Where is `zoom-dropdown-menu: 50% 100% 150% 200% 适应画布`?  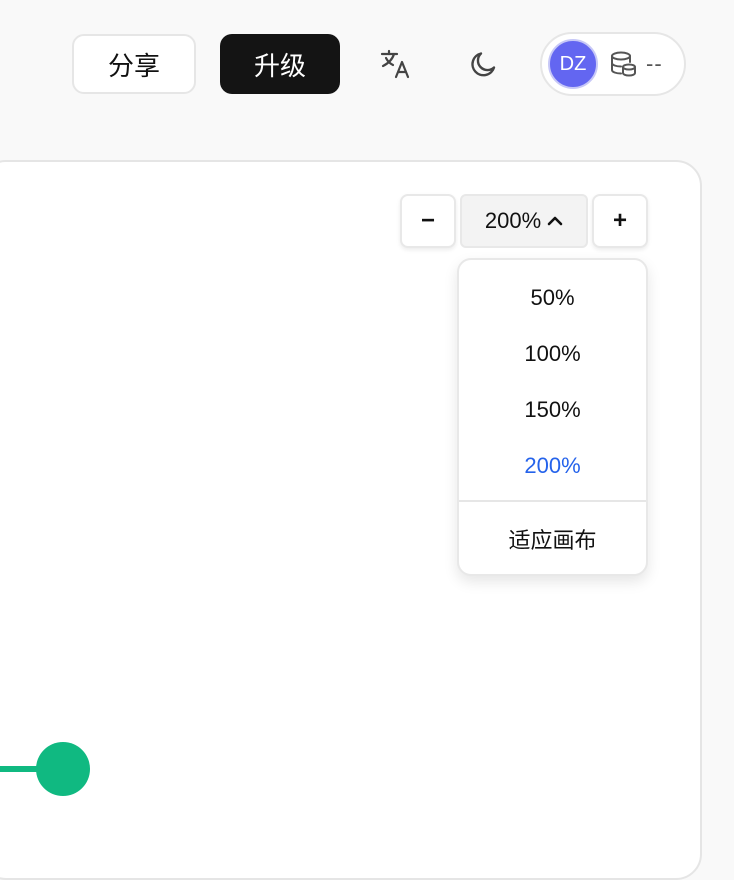 zoom-dropdown-menu: 50% 100% 150% 200% 适应画布 is located at coordinates (552, 417).